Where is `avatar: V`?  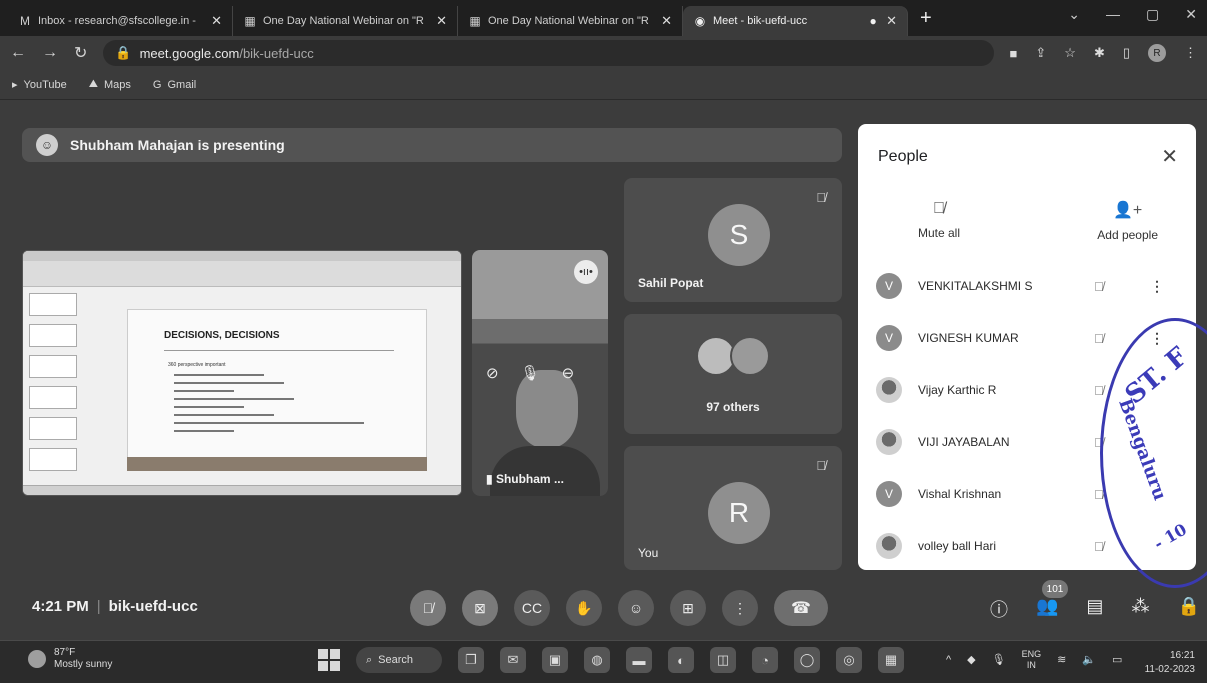
avatar: V is located at coordinates (889, 286).